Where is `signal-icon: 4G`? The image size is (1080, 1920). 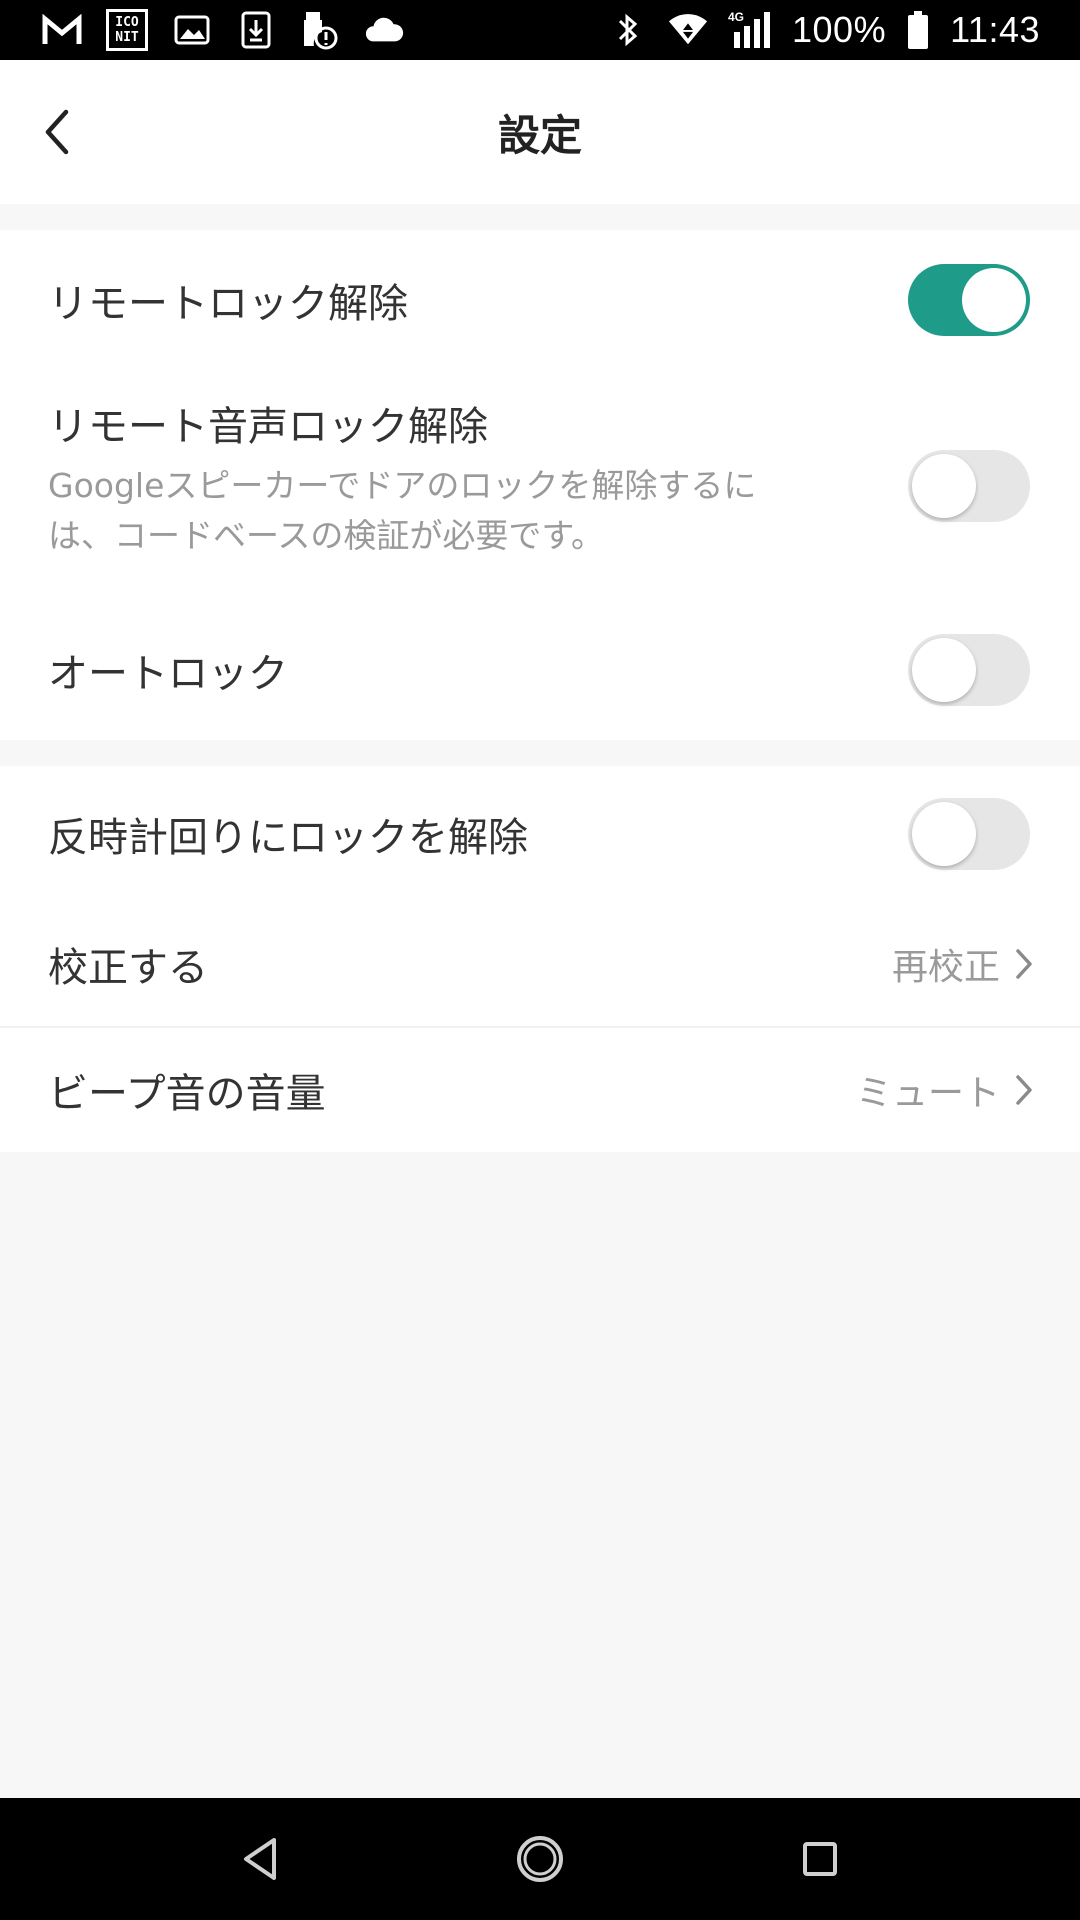 signal-icon: 4G is located at coordinates (750, 30).